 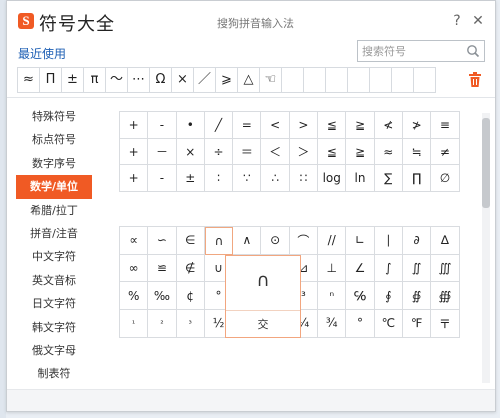 What do you see at coordinates (28, 80) in the screenshot?
I see `recent-symbol-cell: ≈` at bounding box center [28, 80].